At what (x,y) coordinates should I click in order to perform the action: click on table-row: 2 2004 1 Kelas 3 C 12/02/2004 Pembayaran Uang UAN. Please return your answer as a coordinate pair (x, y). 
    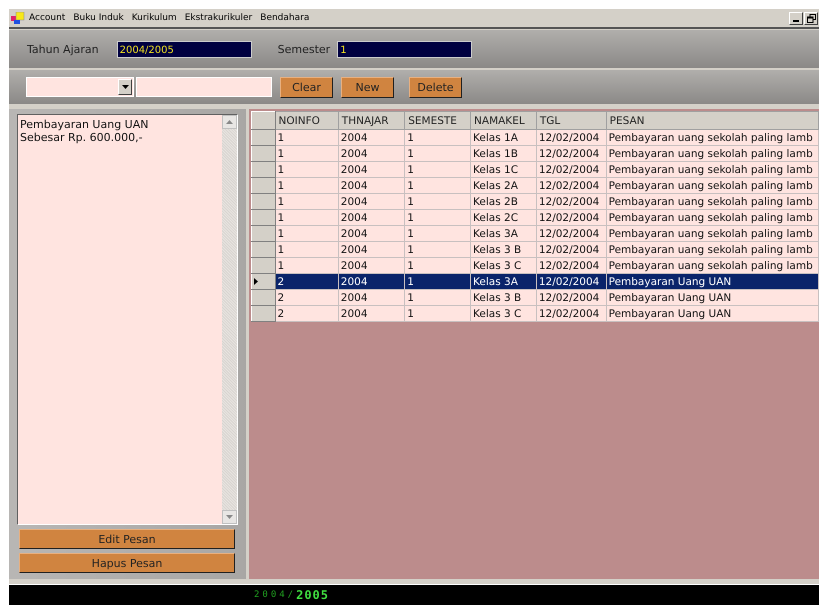
    Looking at the image, I should click on (535, 314).